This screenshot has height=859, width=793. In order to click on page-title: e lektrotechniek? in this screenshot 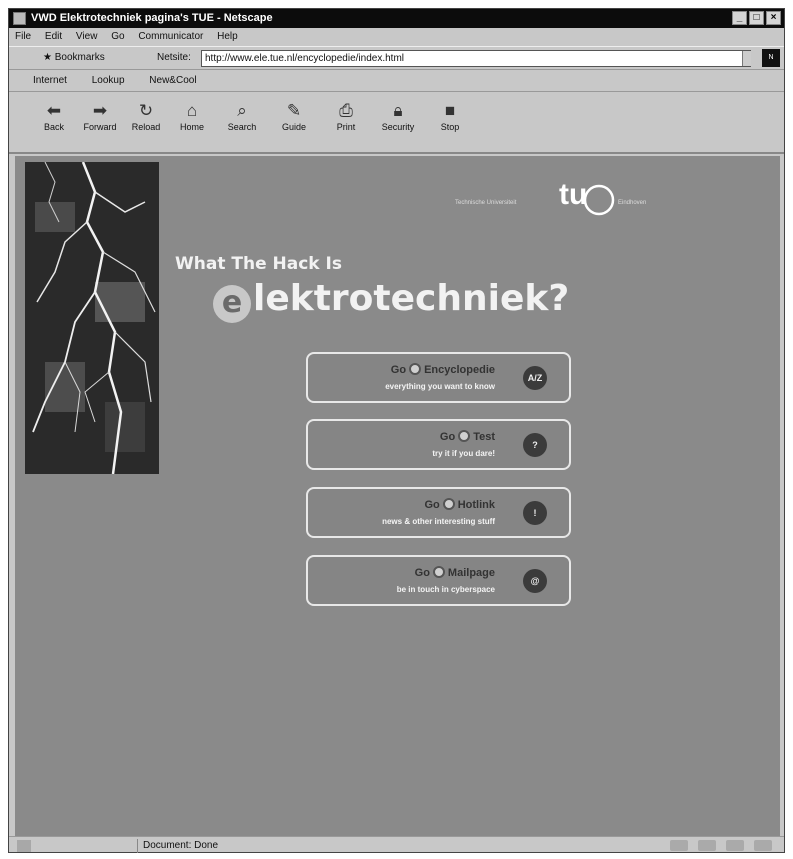, I will do `click(391, 300)`.